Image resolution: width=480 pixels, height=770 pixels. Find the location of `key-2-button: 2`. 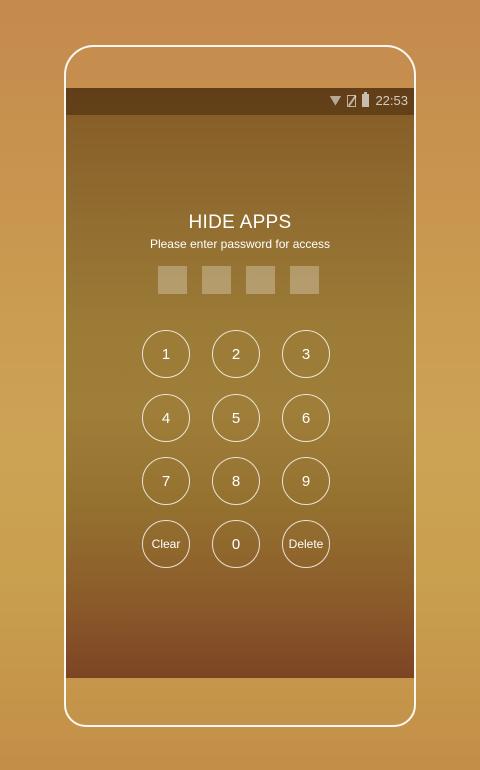

key-2-button: 2 is located at coordinates (236, 354).